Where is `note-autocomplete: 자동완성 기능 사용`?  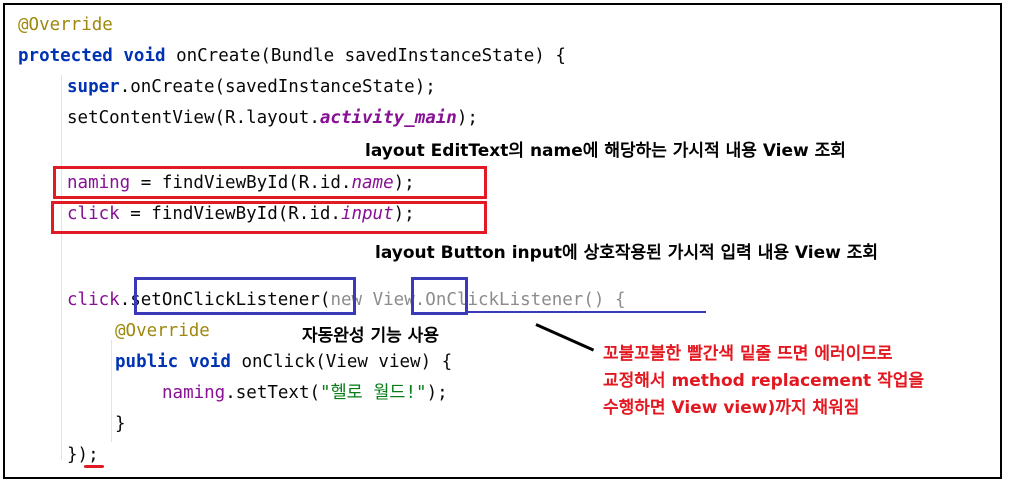 note-autocomplete: 자동완성 기능 사용 is located at coordinates (370, 336).